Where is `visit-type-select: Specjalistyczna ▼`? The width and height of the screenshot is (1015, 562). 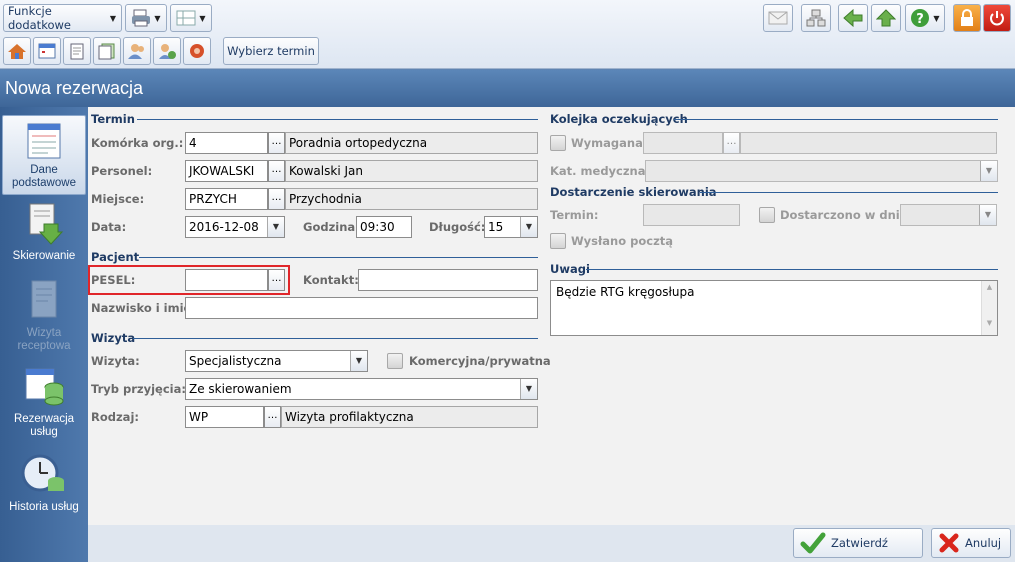 visit-type-select: Specjalistyczna ▼ is located at coordinates (276, 361).